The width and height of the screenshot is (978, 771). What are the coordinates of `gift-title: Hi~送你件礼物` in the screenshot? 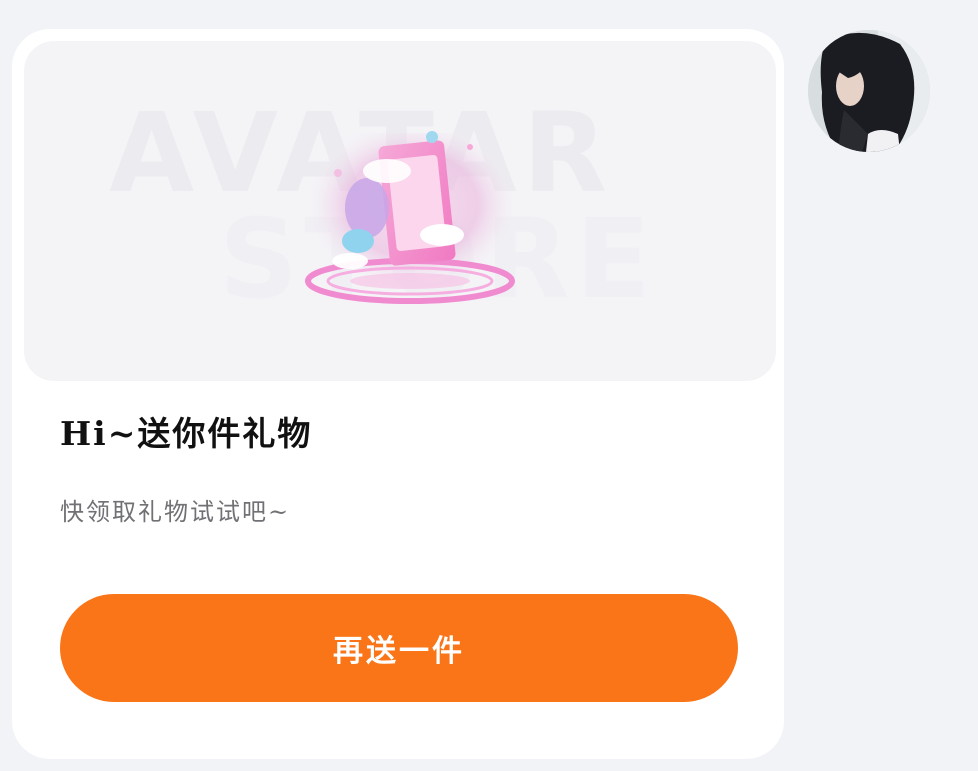 It's located at (186, 433).